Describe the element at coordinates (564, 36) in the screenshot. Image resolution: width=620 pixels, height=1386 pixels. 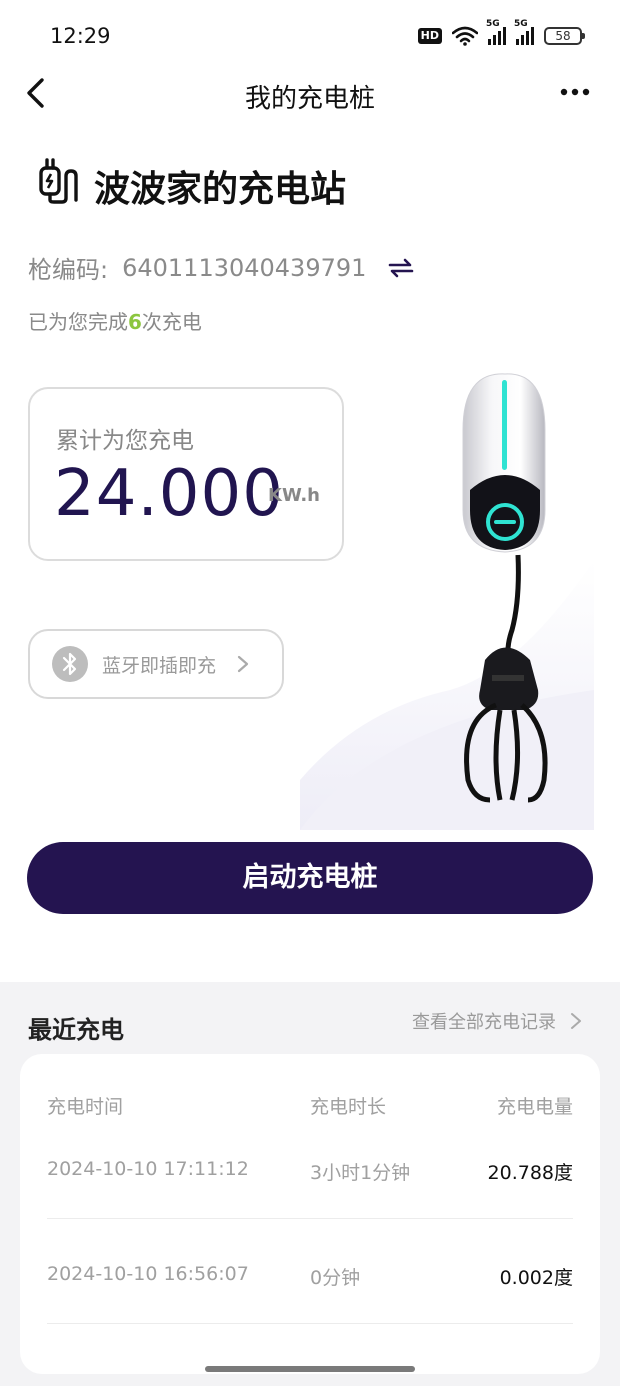
I see `battery-icon: 58` at that location.